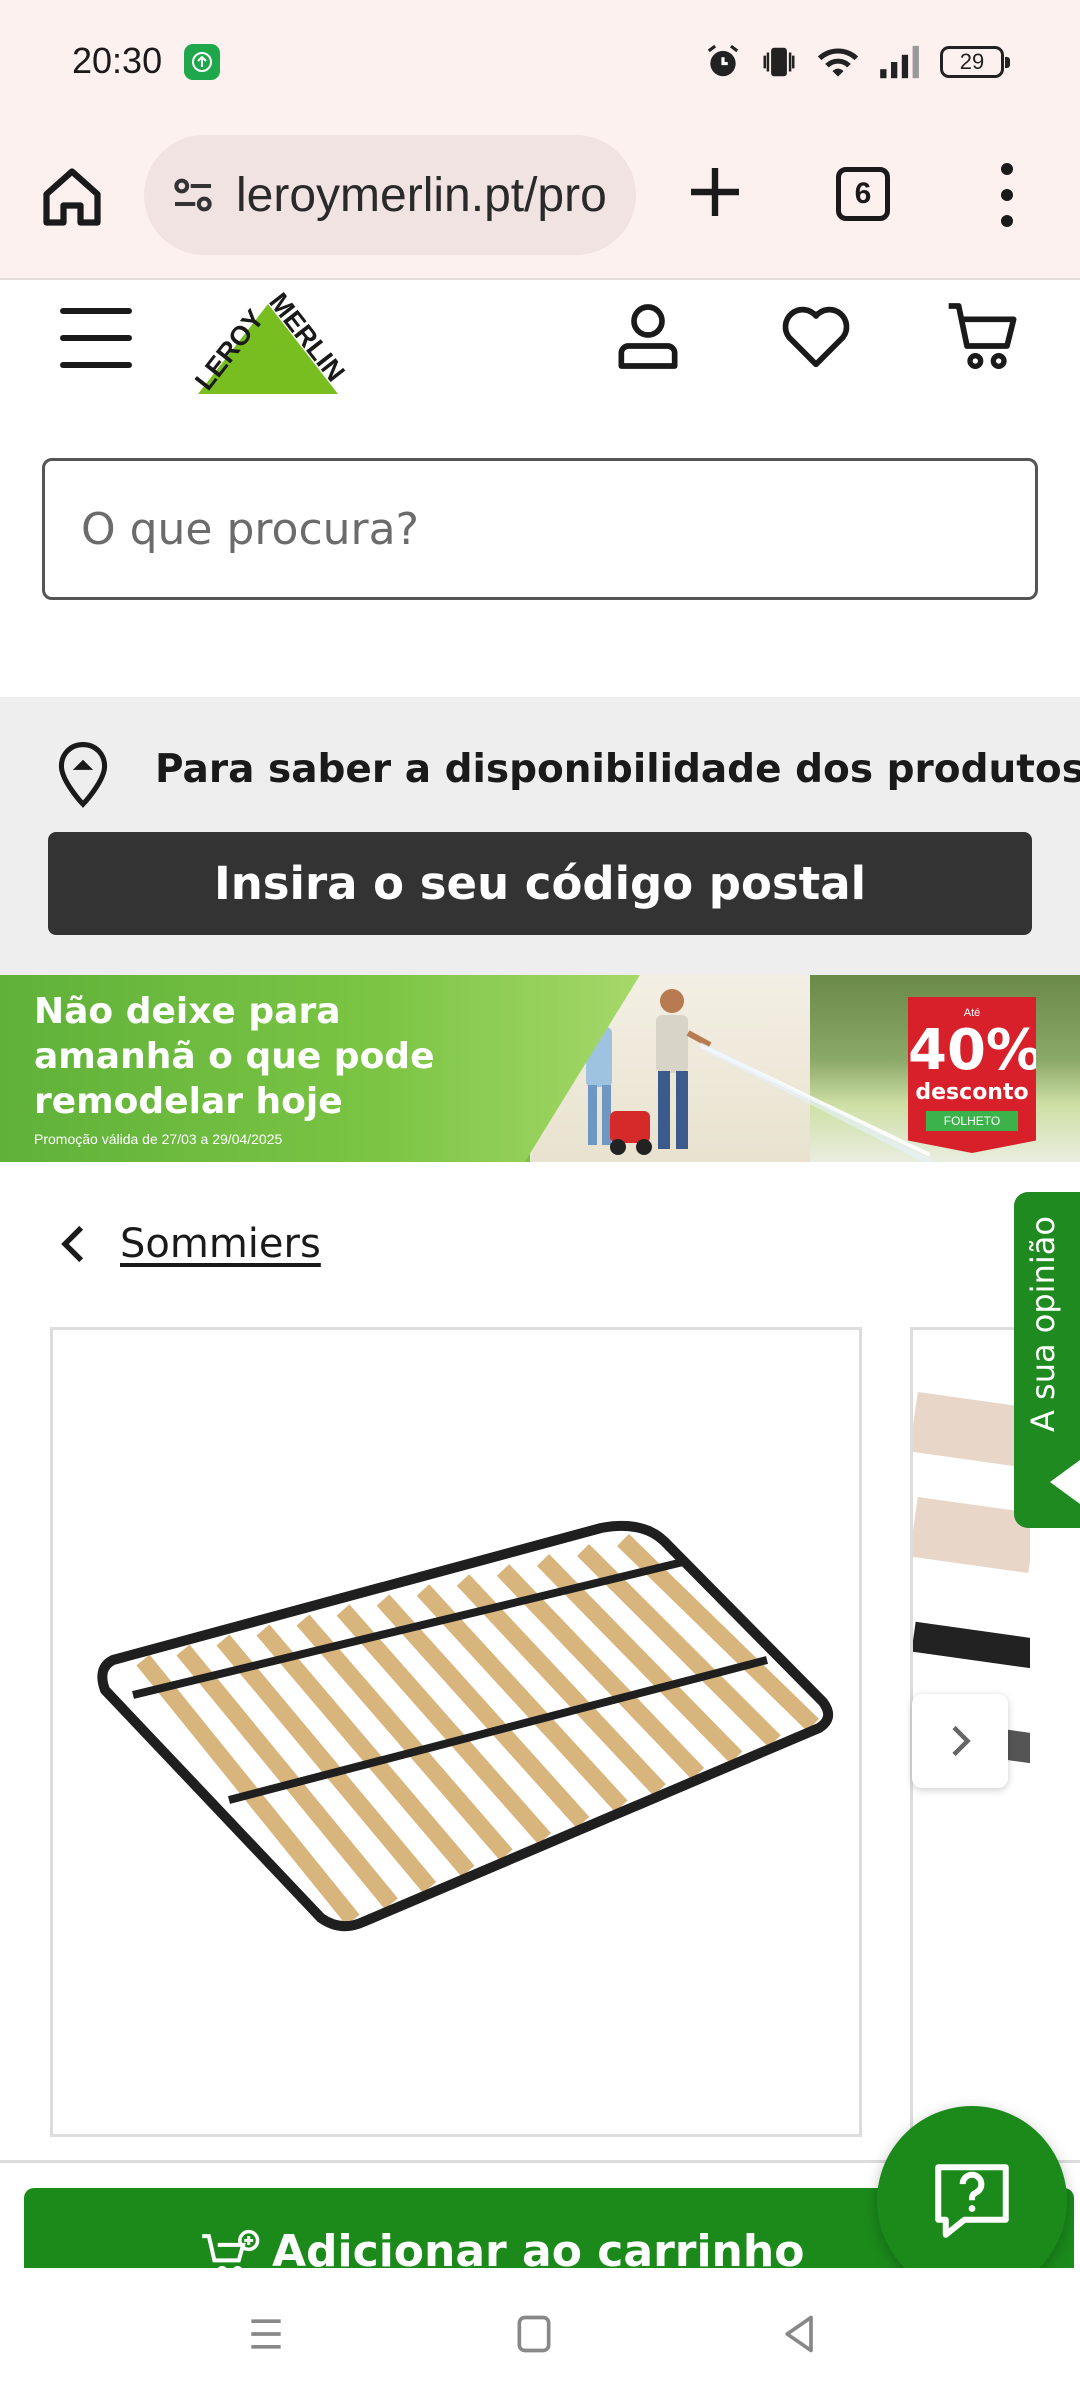 The image size is (1080, 2400). I want to click on account-icon, so click(648, 336).